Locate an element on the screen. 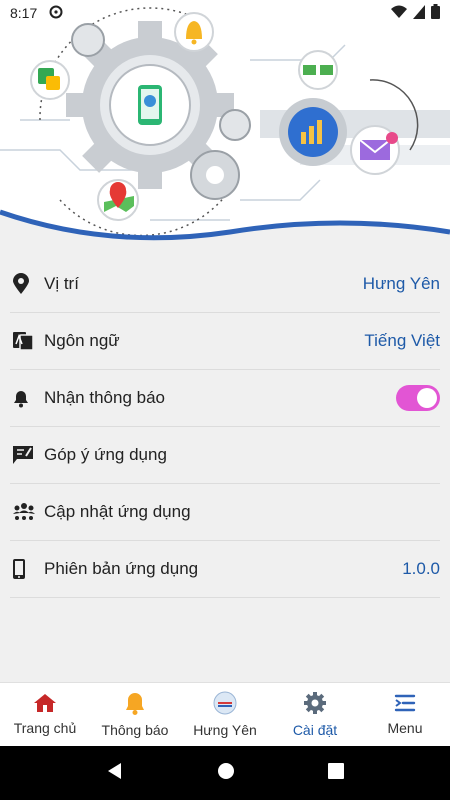 Image resolution: width=450 pixels, height=800 pixels. setting-value: Tiếng Việt is located at coordinates (402, 340).